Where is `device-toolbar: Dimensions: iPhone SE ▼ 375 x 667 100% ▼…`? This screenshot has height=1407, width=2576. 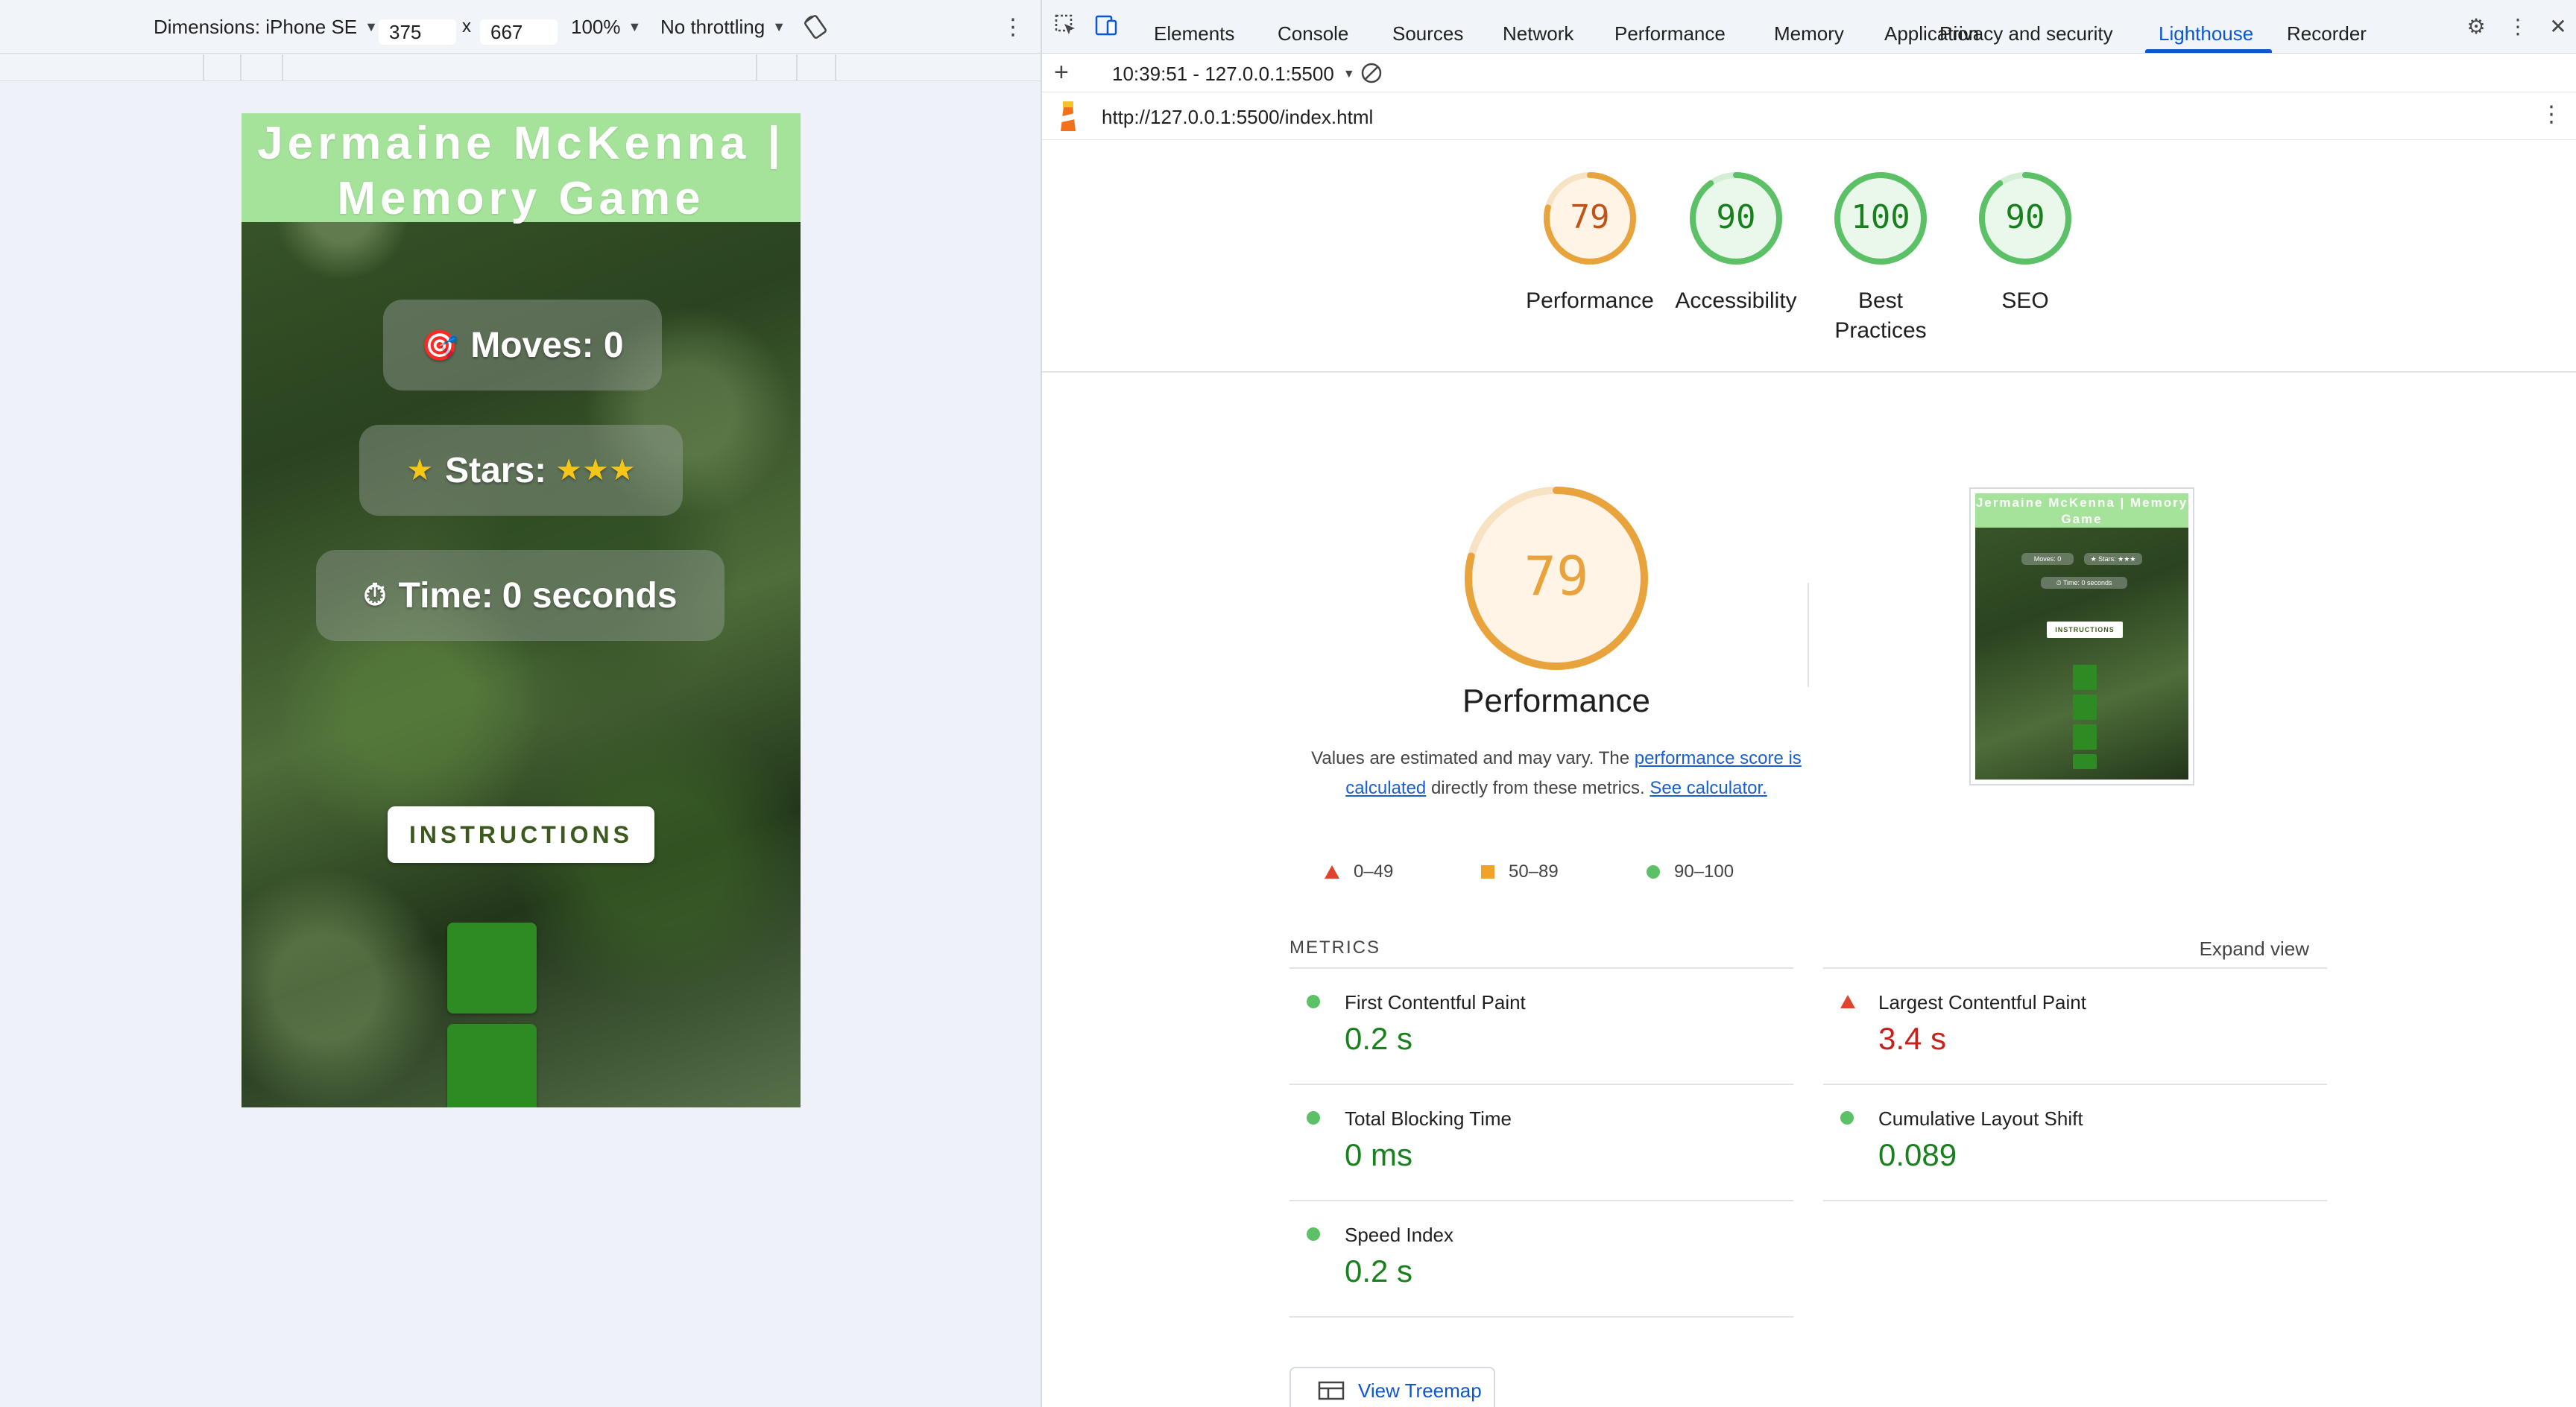
device-toolbar: Dimensions: iPhone SE ▼ 375 x 667 100% ▼… is located at coordinates (520, 27).